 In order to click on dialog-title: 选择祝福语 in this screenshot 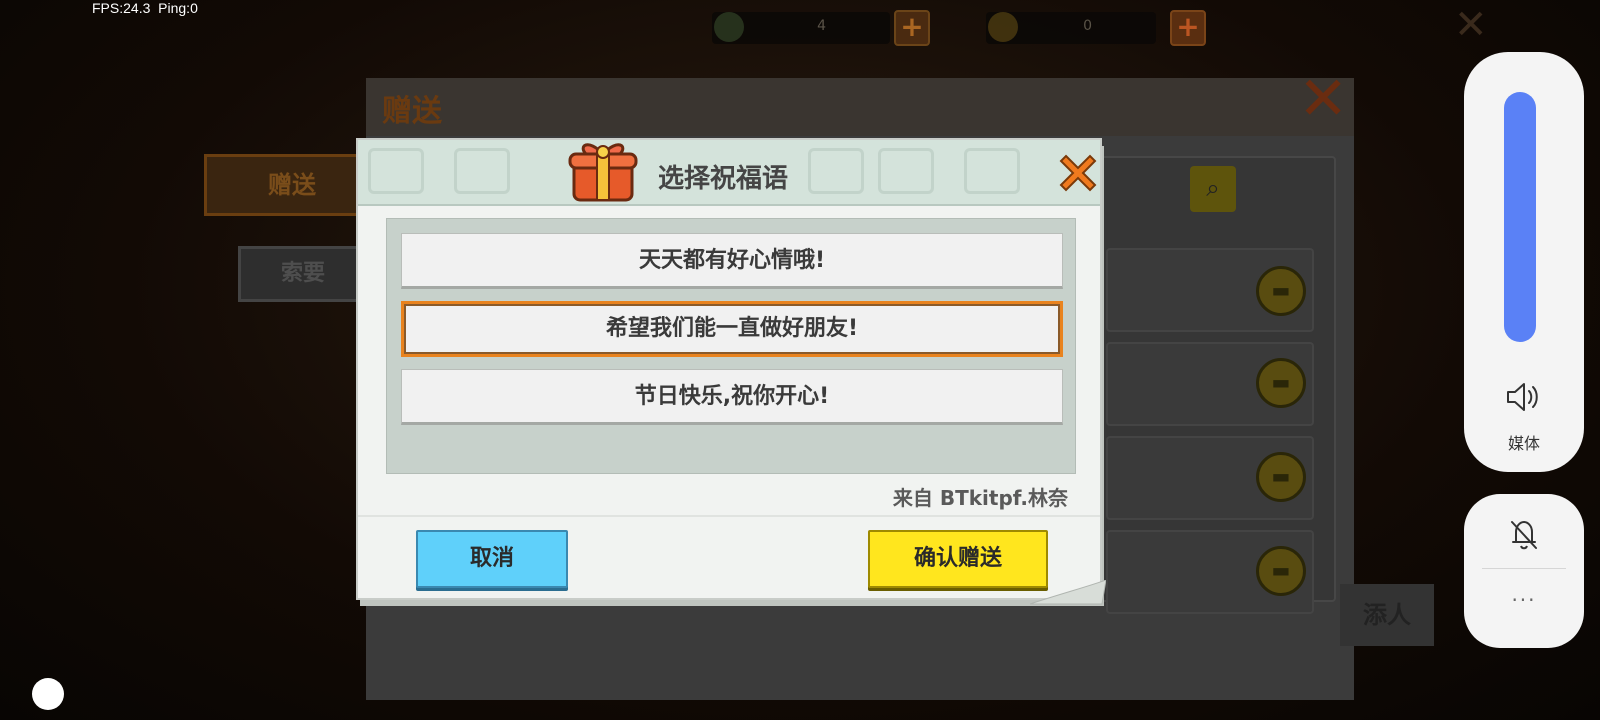, I will do `click(723, 179)`.